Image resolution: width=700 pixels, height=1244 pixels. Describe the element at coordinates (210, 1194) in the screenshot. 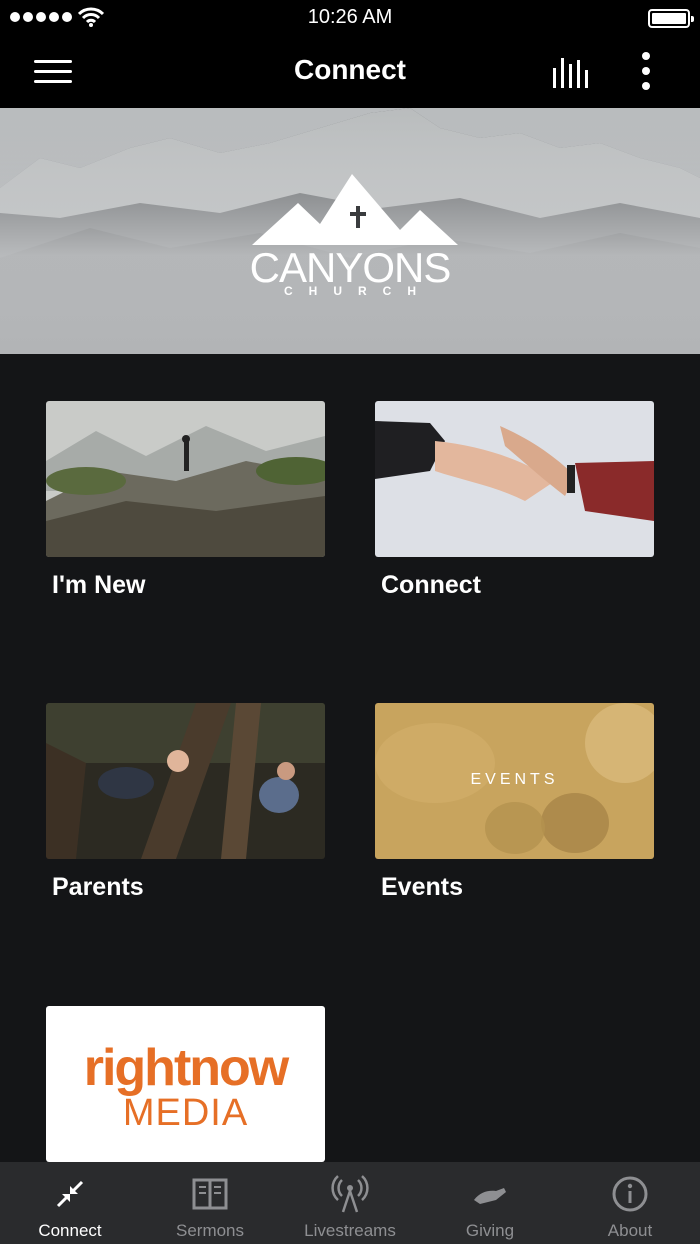

I see `book-icon` at that location.